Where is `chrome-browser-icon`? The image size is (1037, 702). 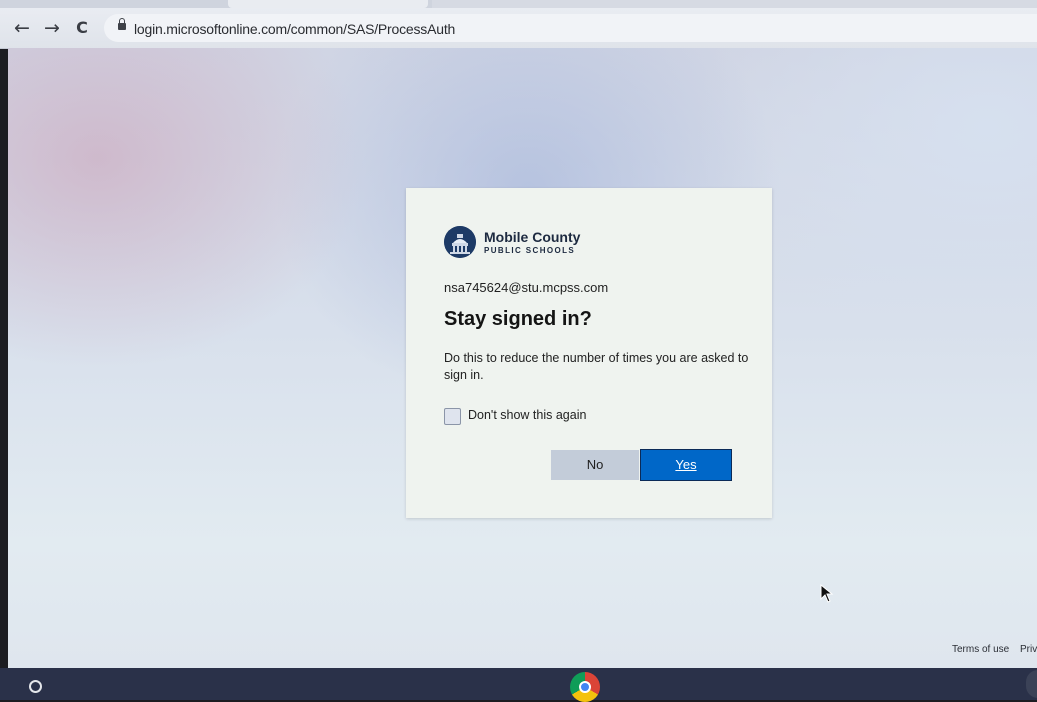
chrome-browser-icon is located at coordinates (585, 687).